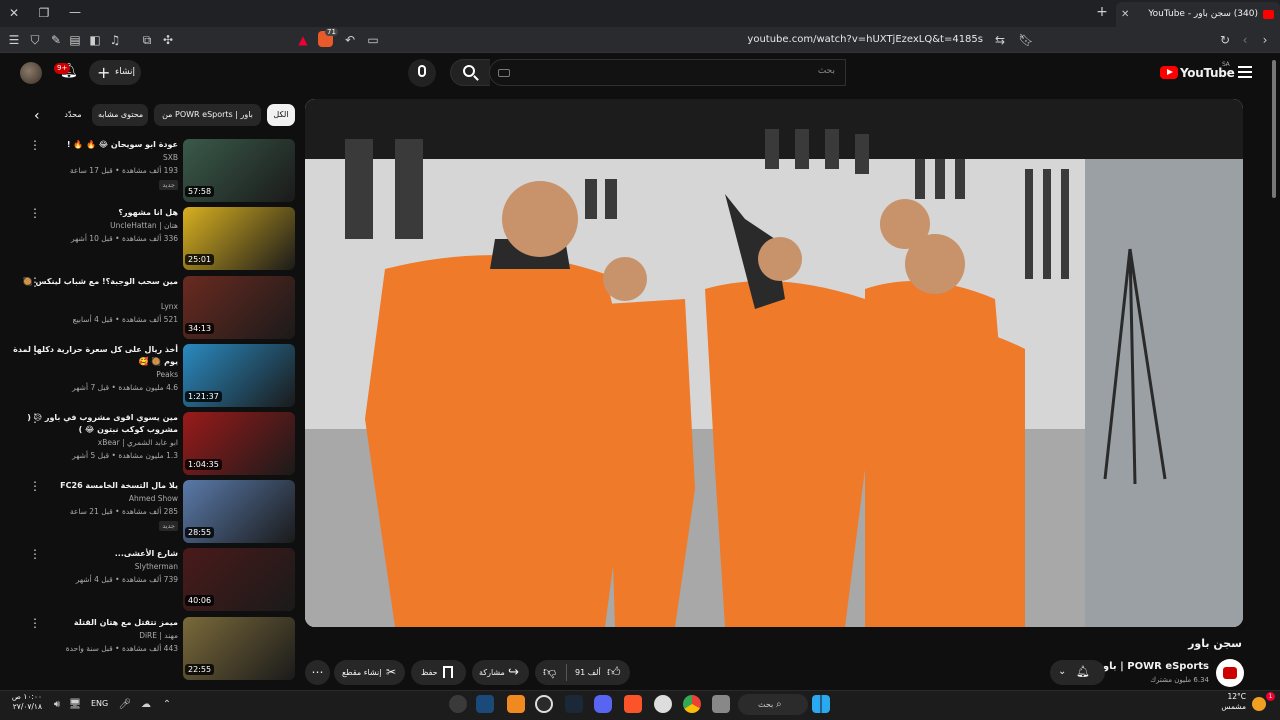 The width and height of the screenshot is (1280, 720). Describe the element at coordinates (1077, 672) in the screenshot. I see `subscribed-bell-button: 🔔︎ ⌄` at that location.